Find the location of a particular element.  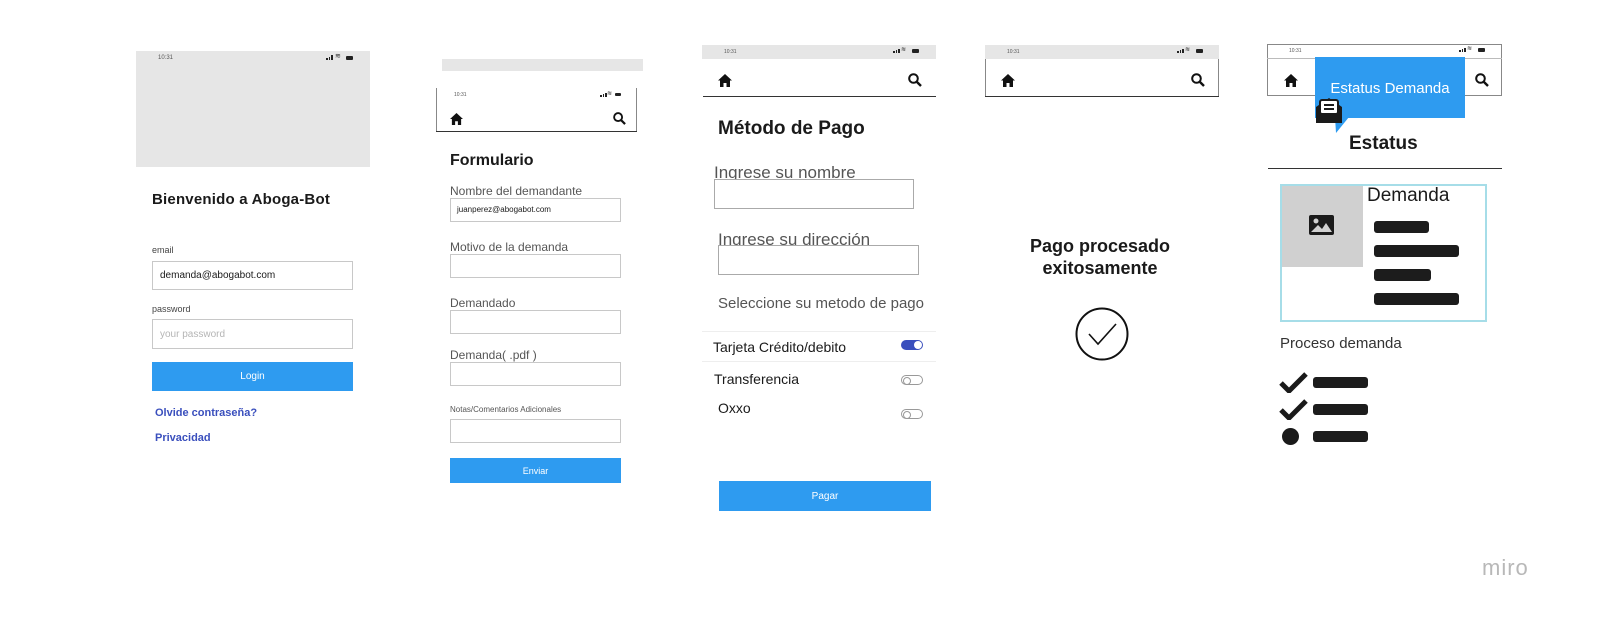

pay-button: Pagar is located at coordinates (825, 496).